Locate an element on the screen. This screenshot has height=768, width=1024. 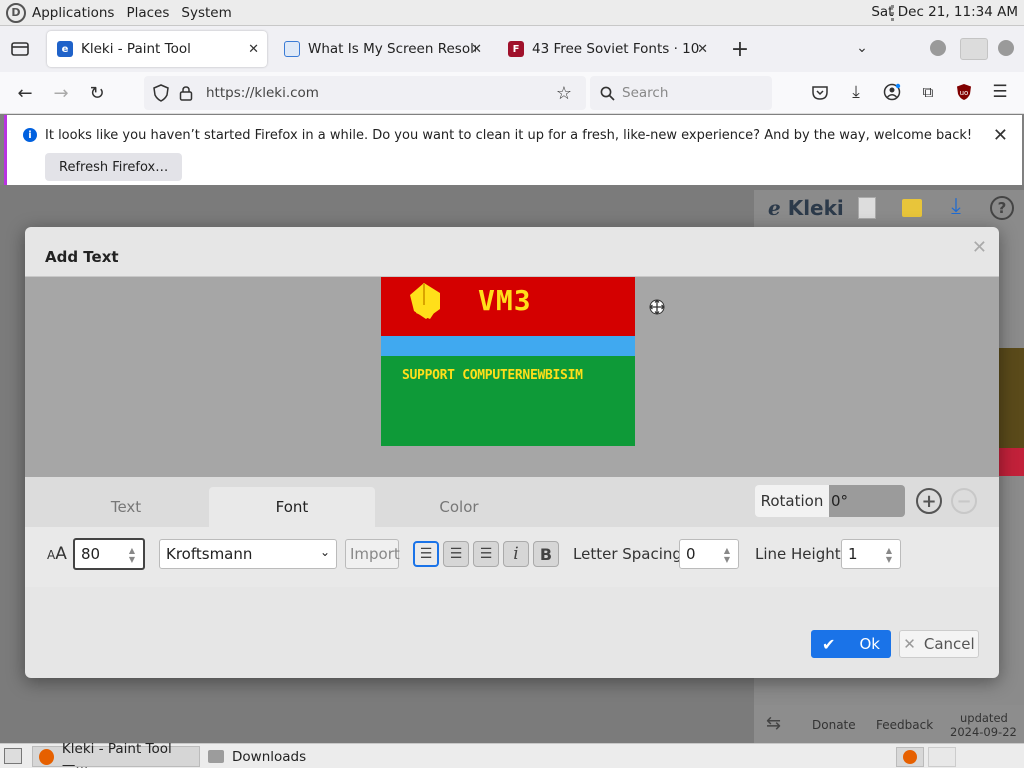
swap-icon: ⇆ is located at coordinates (773, 723).